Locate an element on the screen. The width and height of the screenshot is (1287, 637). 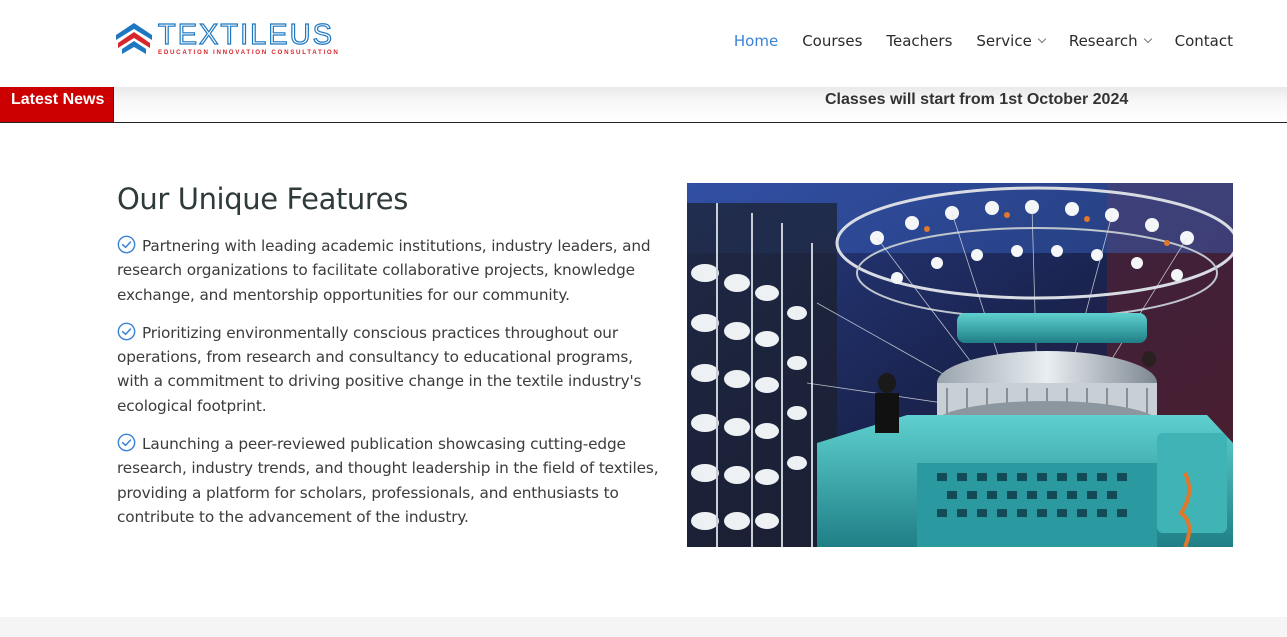
nav-service: Service is located at coordinates (1011, 41).